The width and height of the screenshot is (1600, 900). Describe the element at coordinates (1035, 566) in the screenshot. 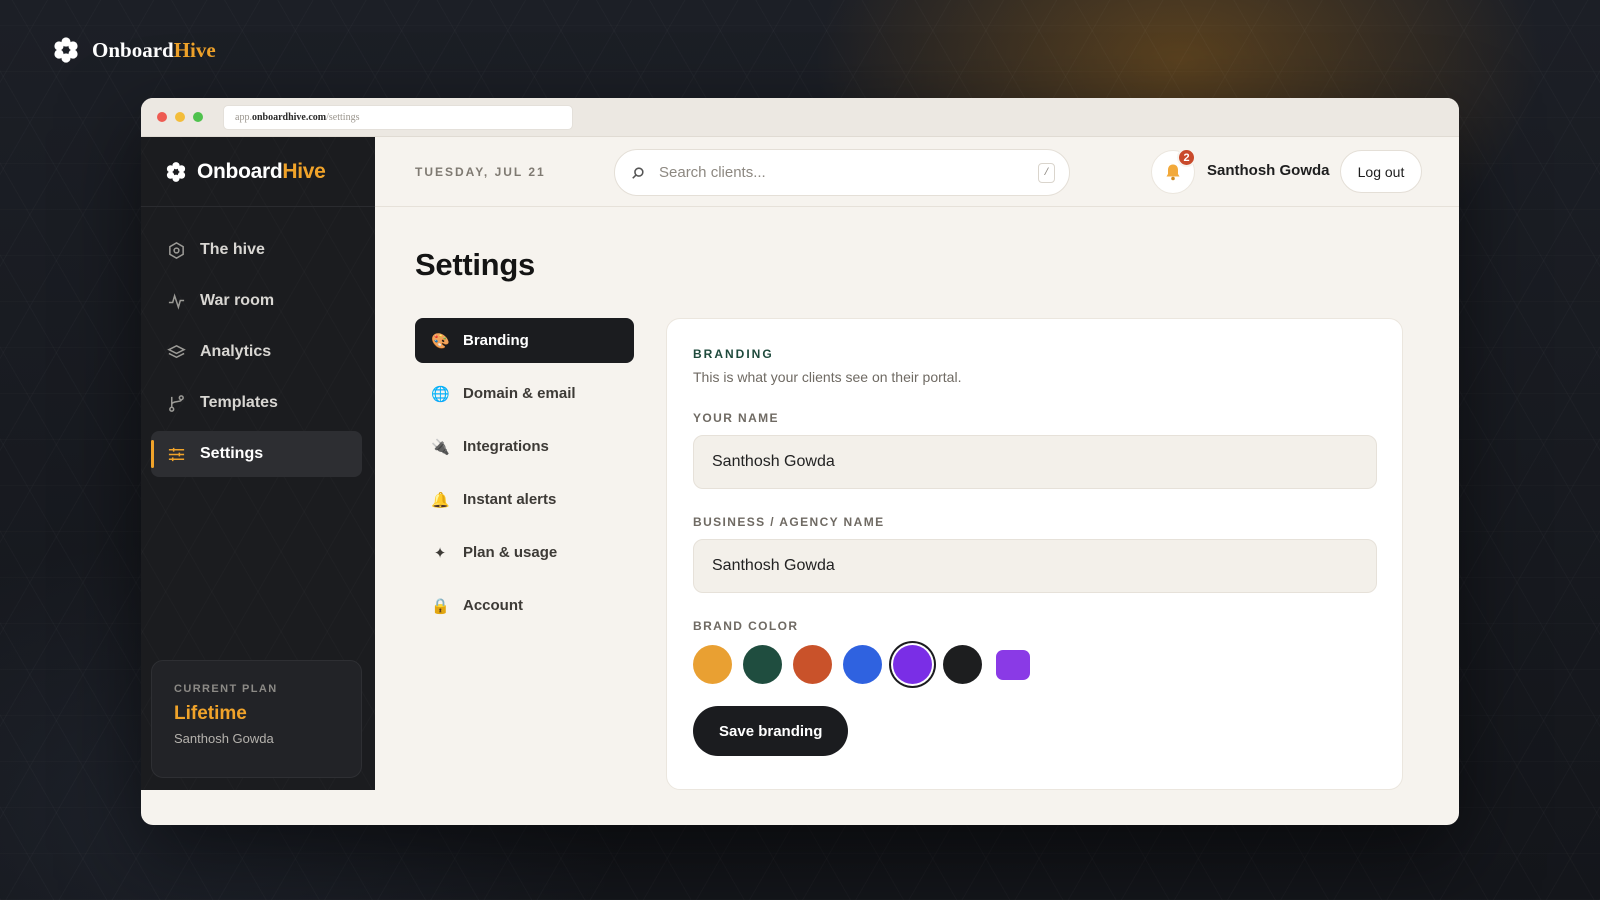

I see `business-name-input` at that location.